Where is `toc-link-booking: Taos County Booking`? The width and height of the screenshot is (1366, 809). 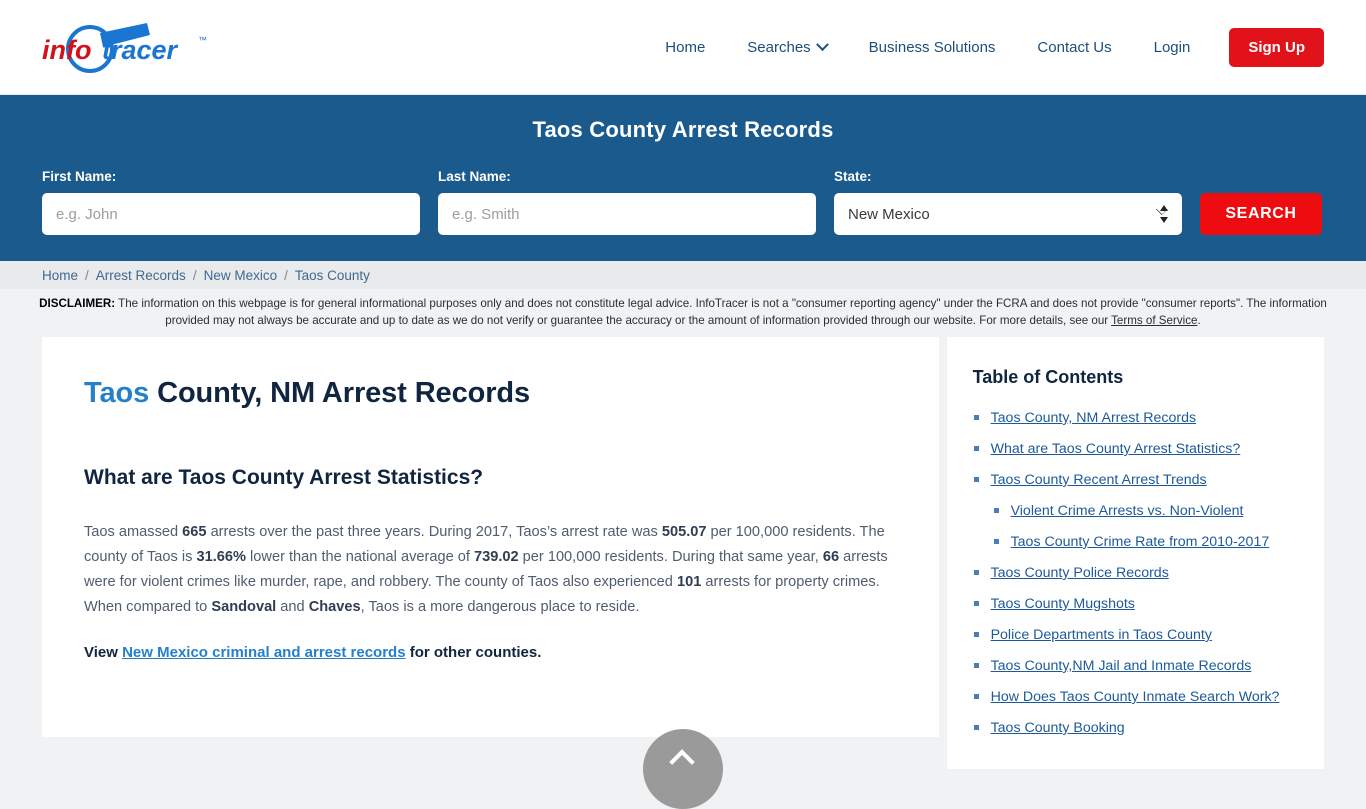 toc-link-booking: Taos County Booking is located at coordinates (1058, 728).